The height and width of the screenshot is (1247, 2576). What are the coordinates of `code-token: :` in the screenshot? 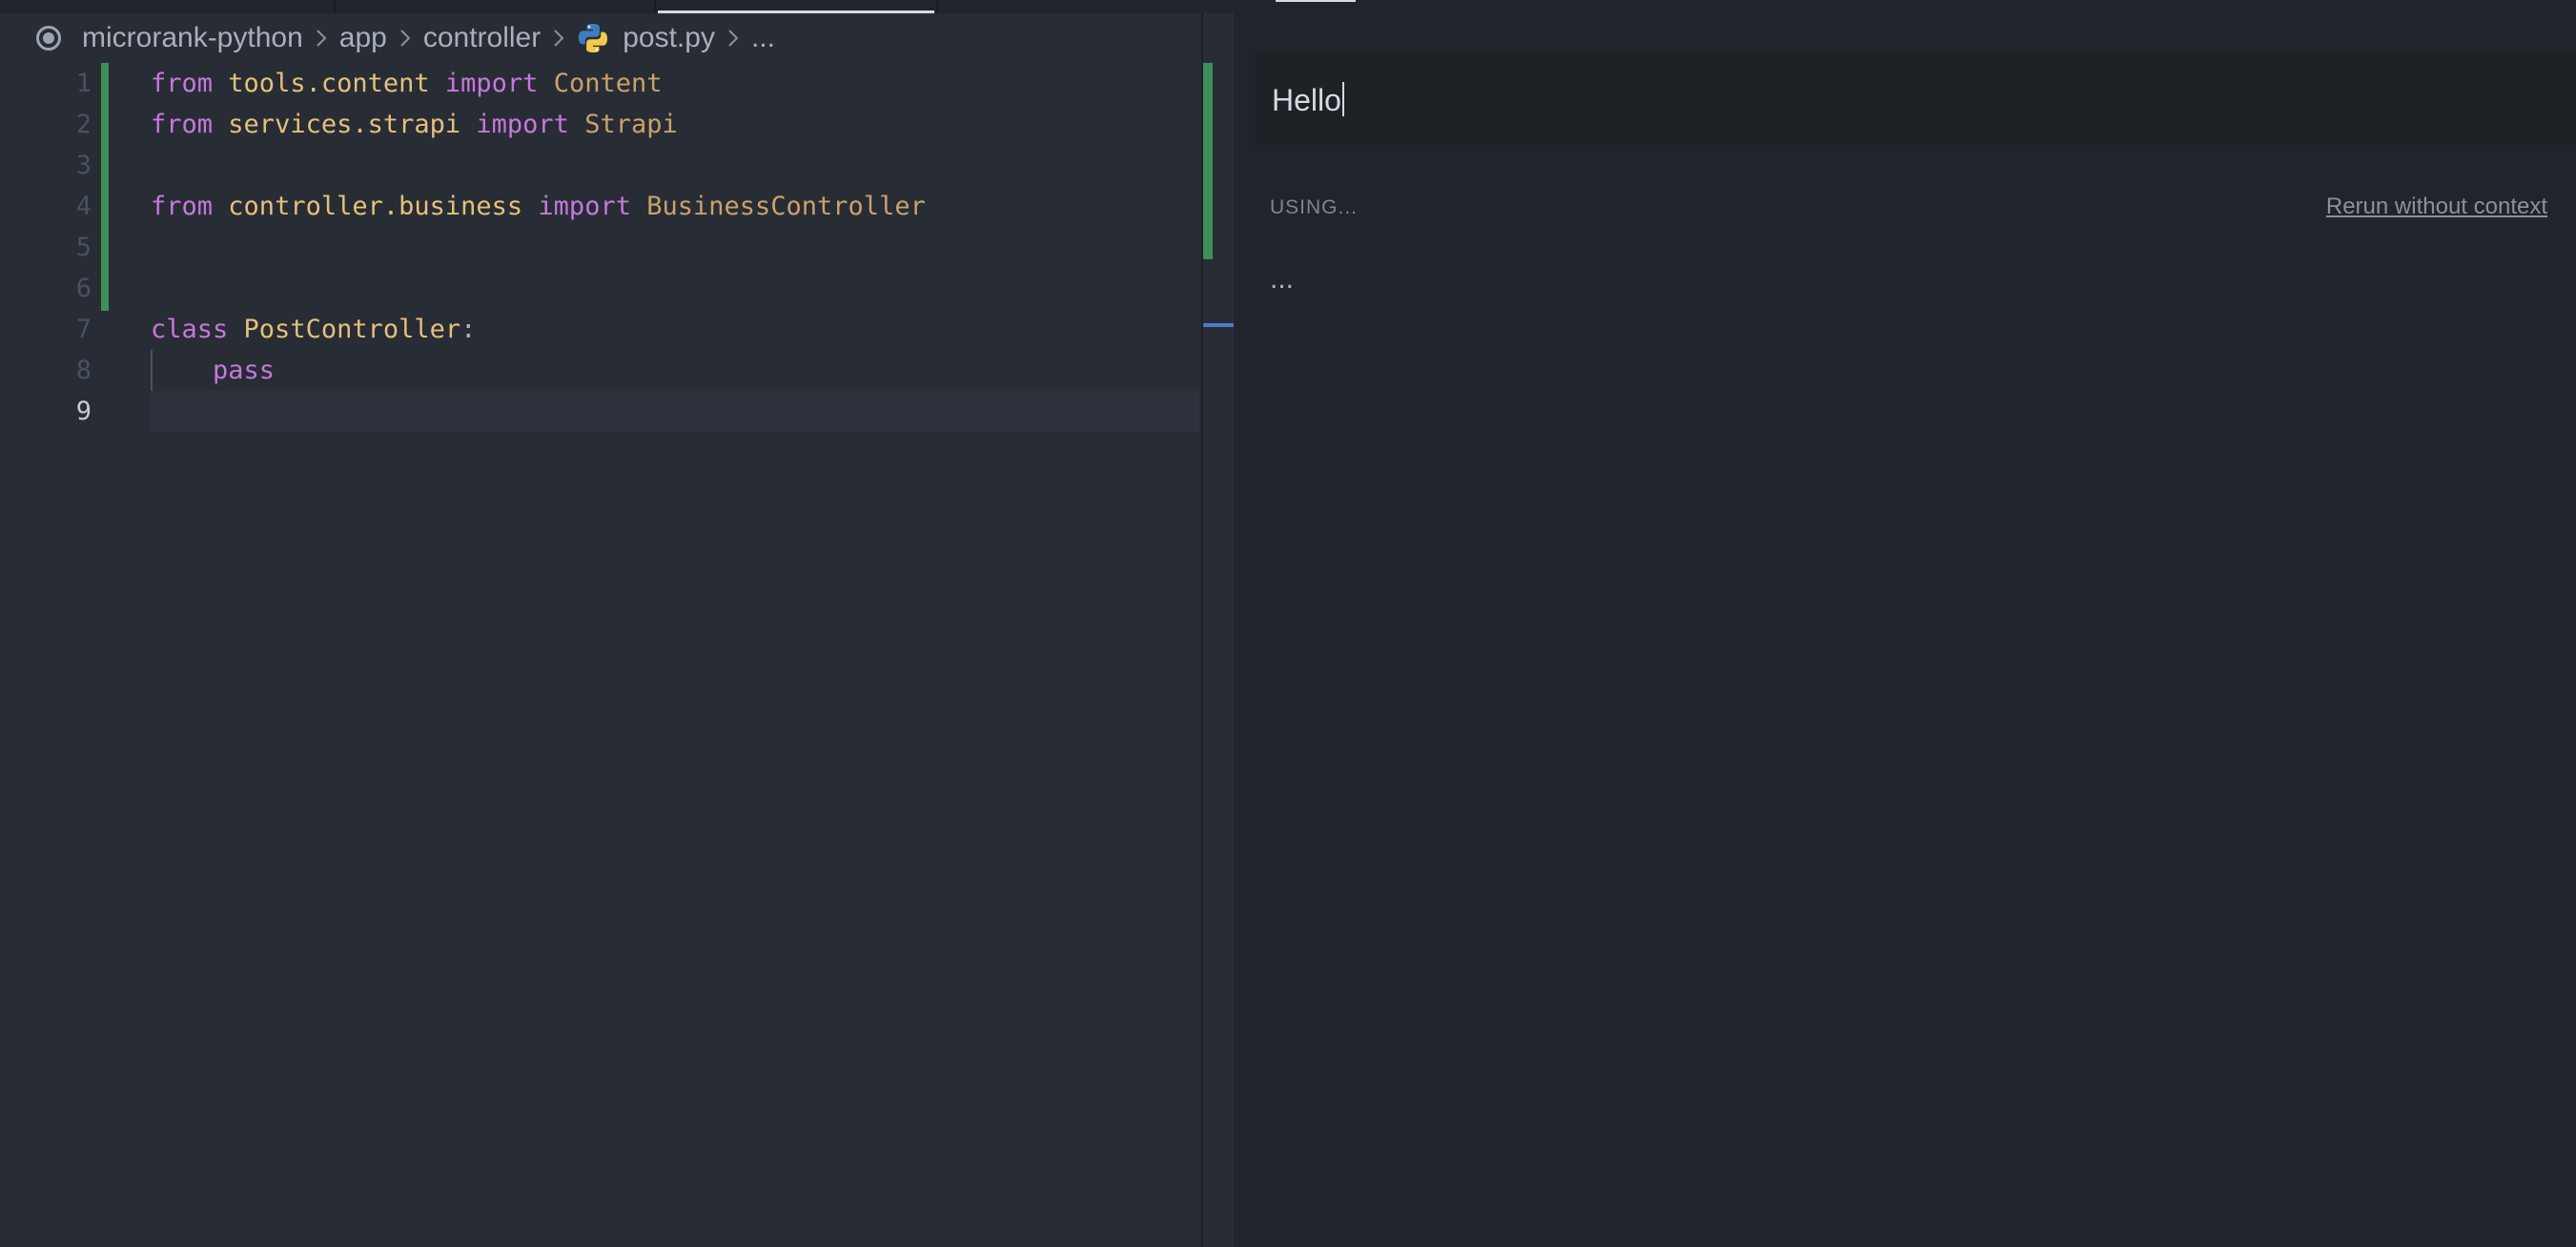 It's located at (468, 329).